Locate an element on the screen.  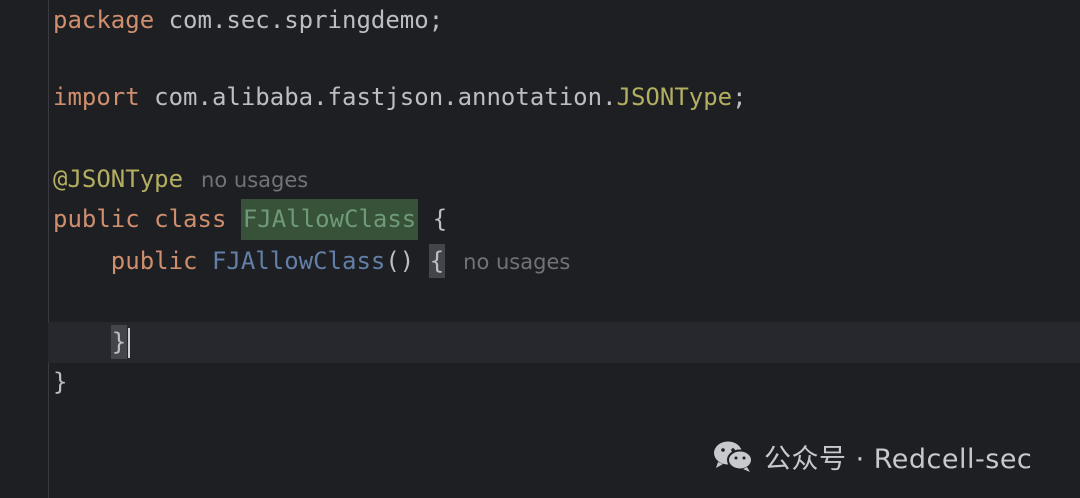
constructor-name: FJAllowClass is located at coordinates (298, 261).